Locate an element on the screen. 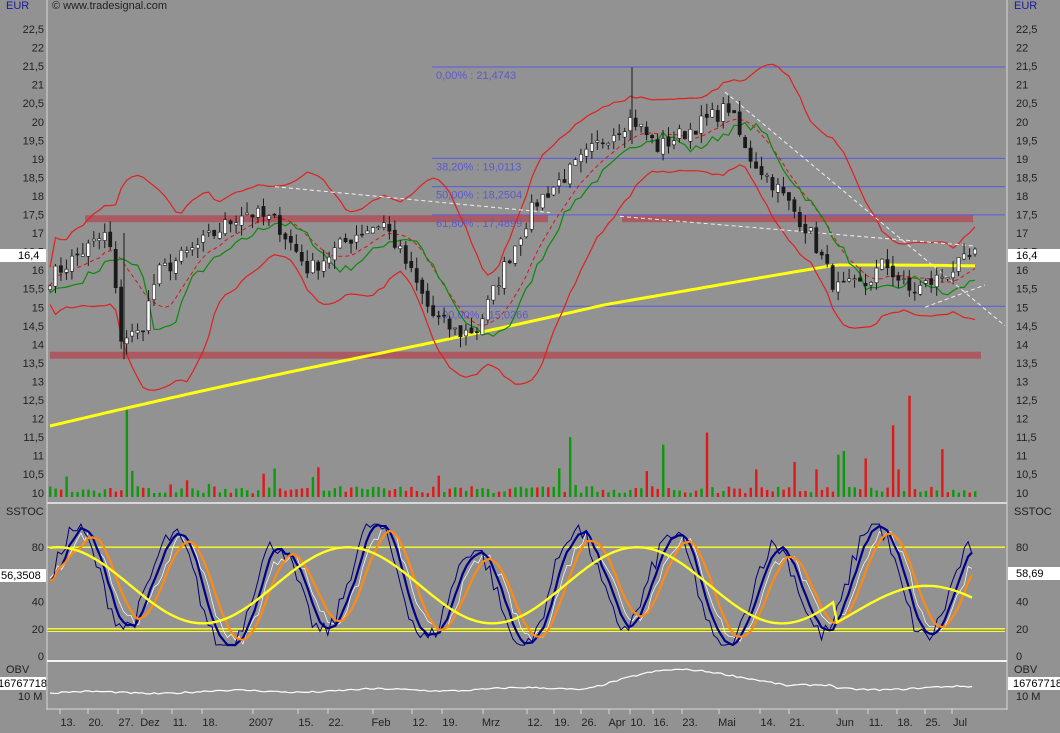  y-tick-label-right: 11 is located at coordinates (1021, 457).